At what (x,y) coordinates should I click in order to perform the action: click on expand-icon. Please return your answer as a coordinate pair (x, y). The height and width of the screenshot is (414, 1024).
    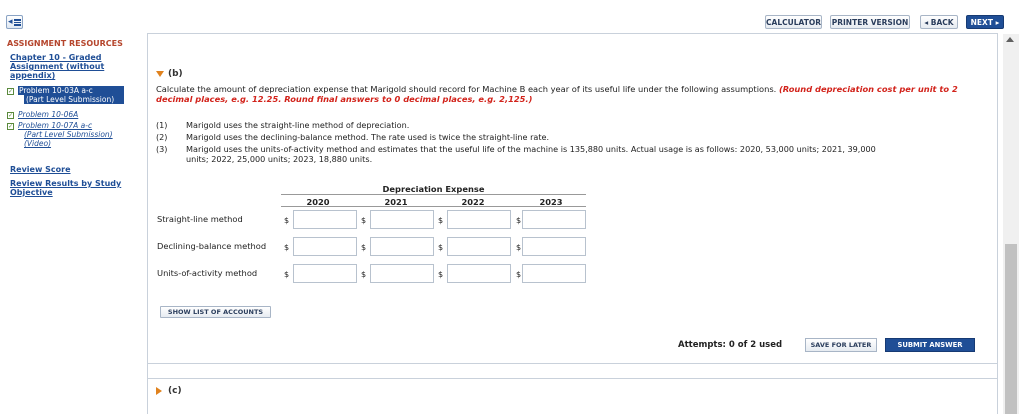
    Looking at the image, I should click on (159, 390).